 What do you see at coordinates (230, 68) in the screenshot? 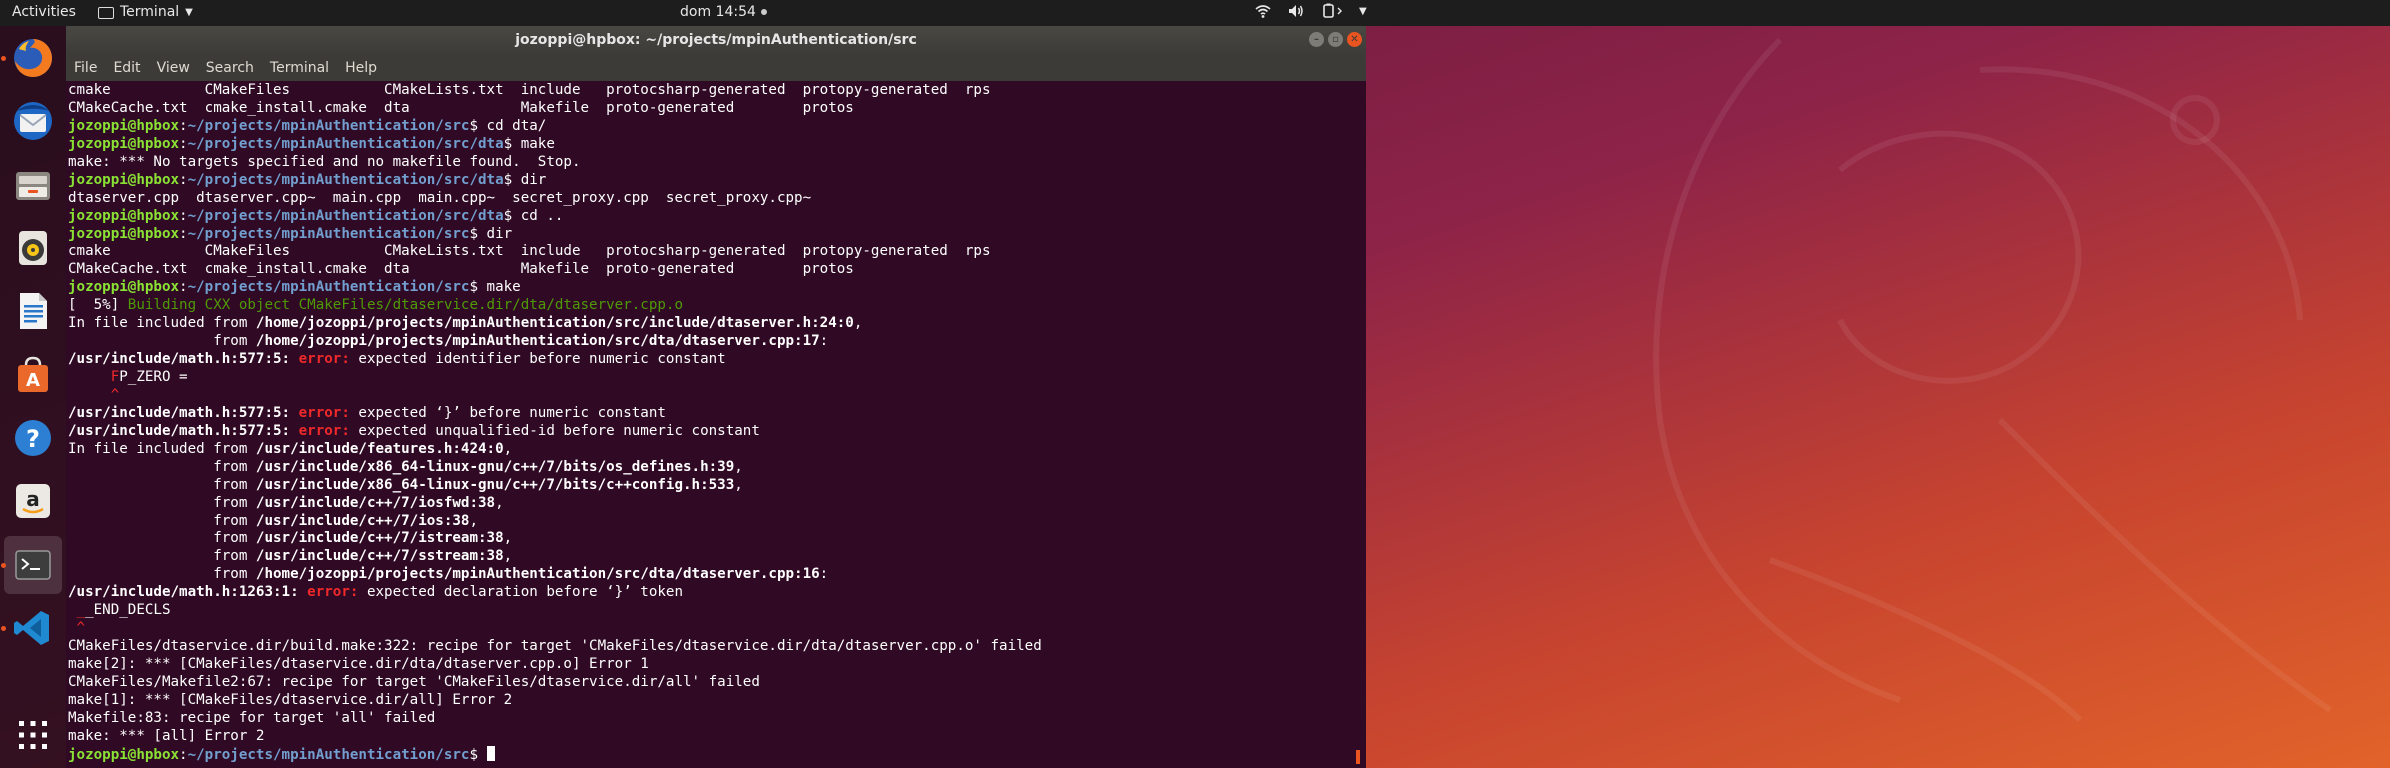
I see `menu-search: Search` at bounding box center [230, 68].